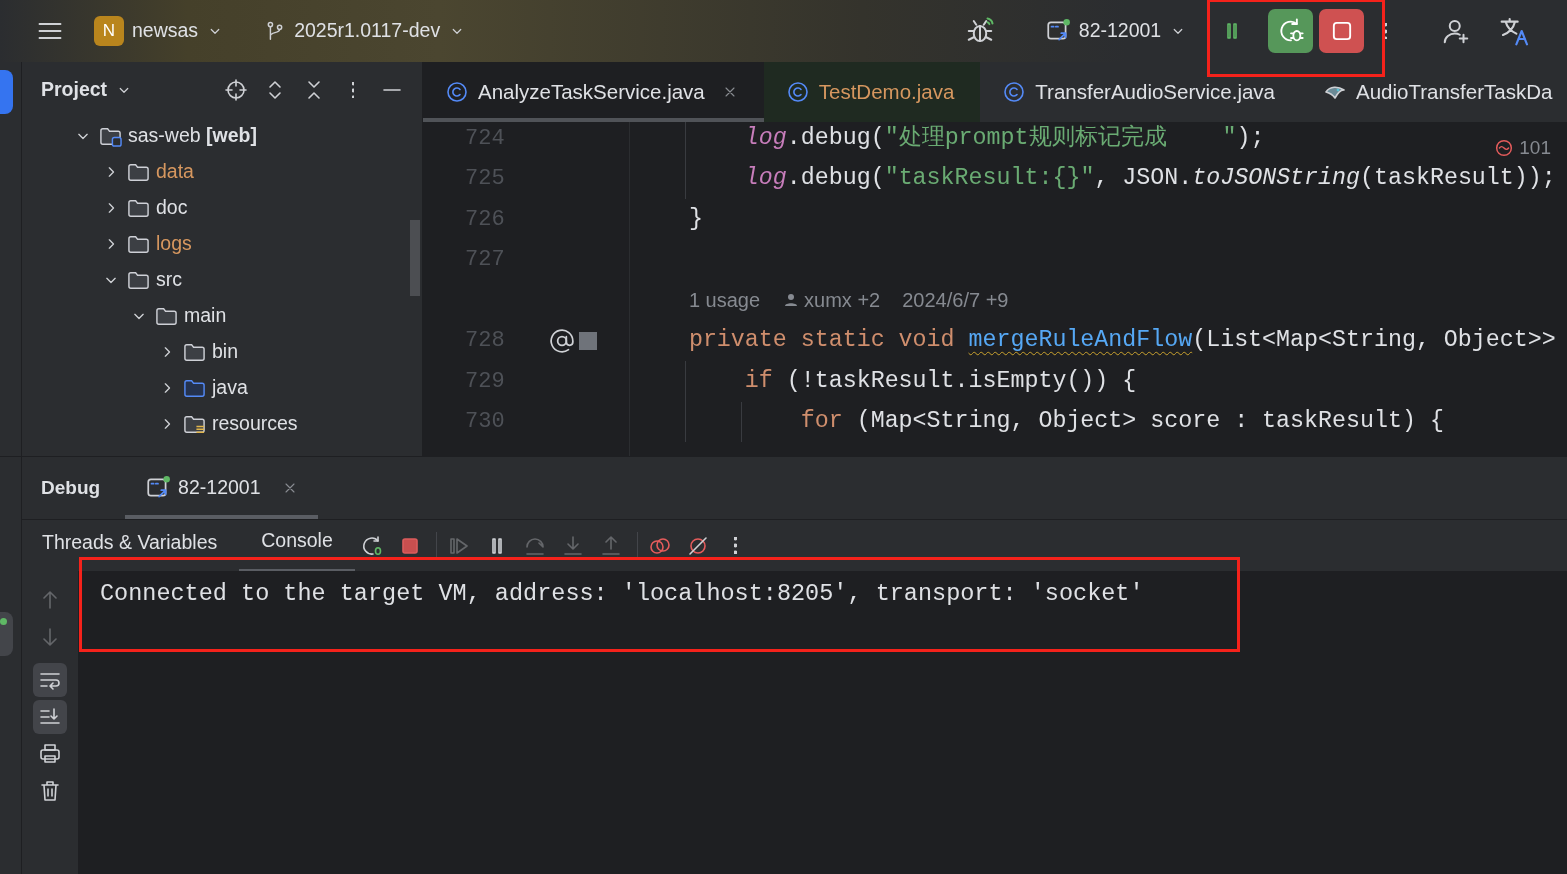 The height and width of the screenshot is (874, 1567). I want to click on code-token: );, so click(1250, 138).